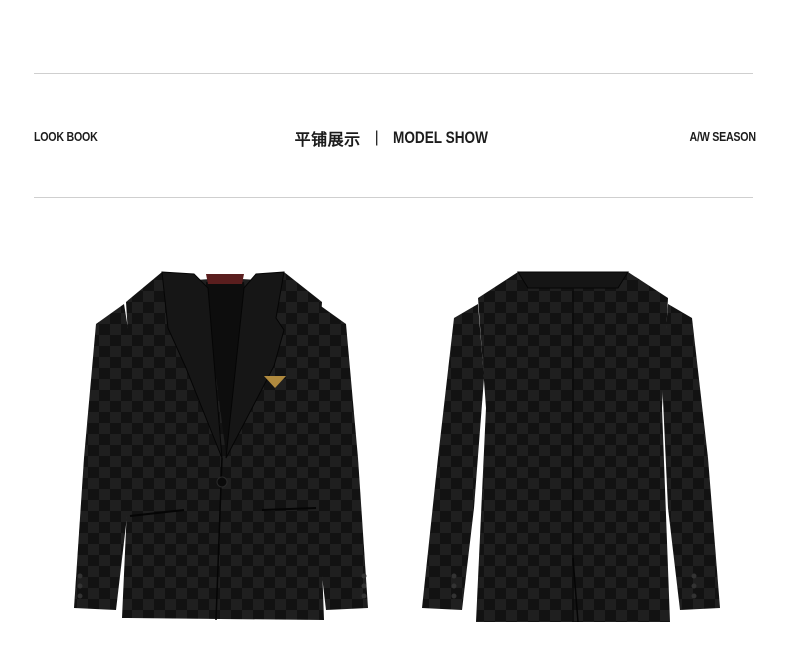 This screenshot has height=647, width=790. What do you see at coordinates (327, 139) in the screenshot?
I see `section-title-cn: 平铺展示` at bounding box center [327, 139].